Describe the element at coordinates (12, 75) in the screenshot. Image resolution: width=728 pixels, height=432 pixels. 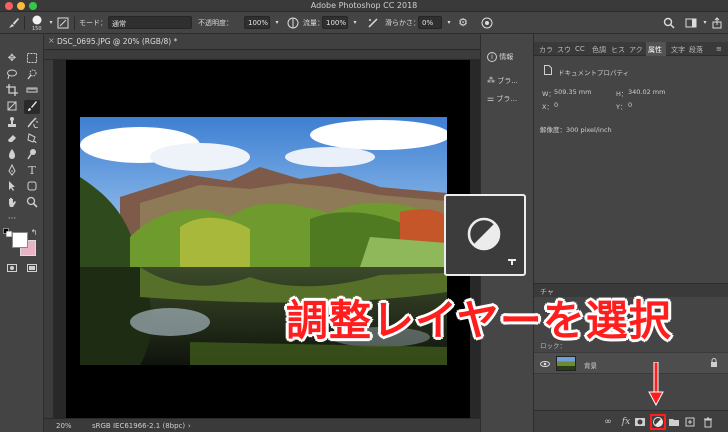
I see `lasso-tool-icon` at that location.